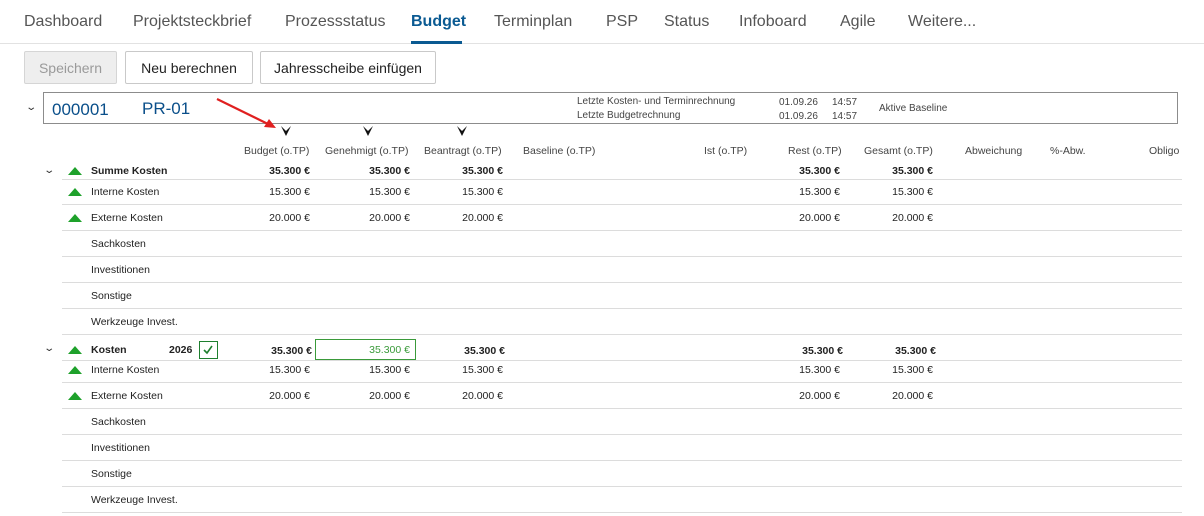  Describe the element at coordinates (819, 171) in the screenshot. I see `summary-rest: 35.300 €` at that location.